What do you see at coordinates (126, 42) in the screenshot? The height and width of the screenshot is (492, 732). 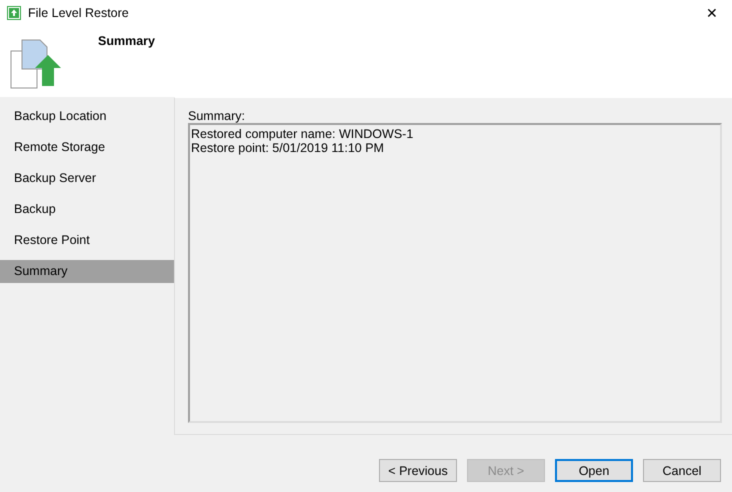 I see `page-title: Summary` at bounding box center [126, 42].